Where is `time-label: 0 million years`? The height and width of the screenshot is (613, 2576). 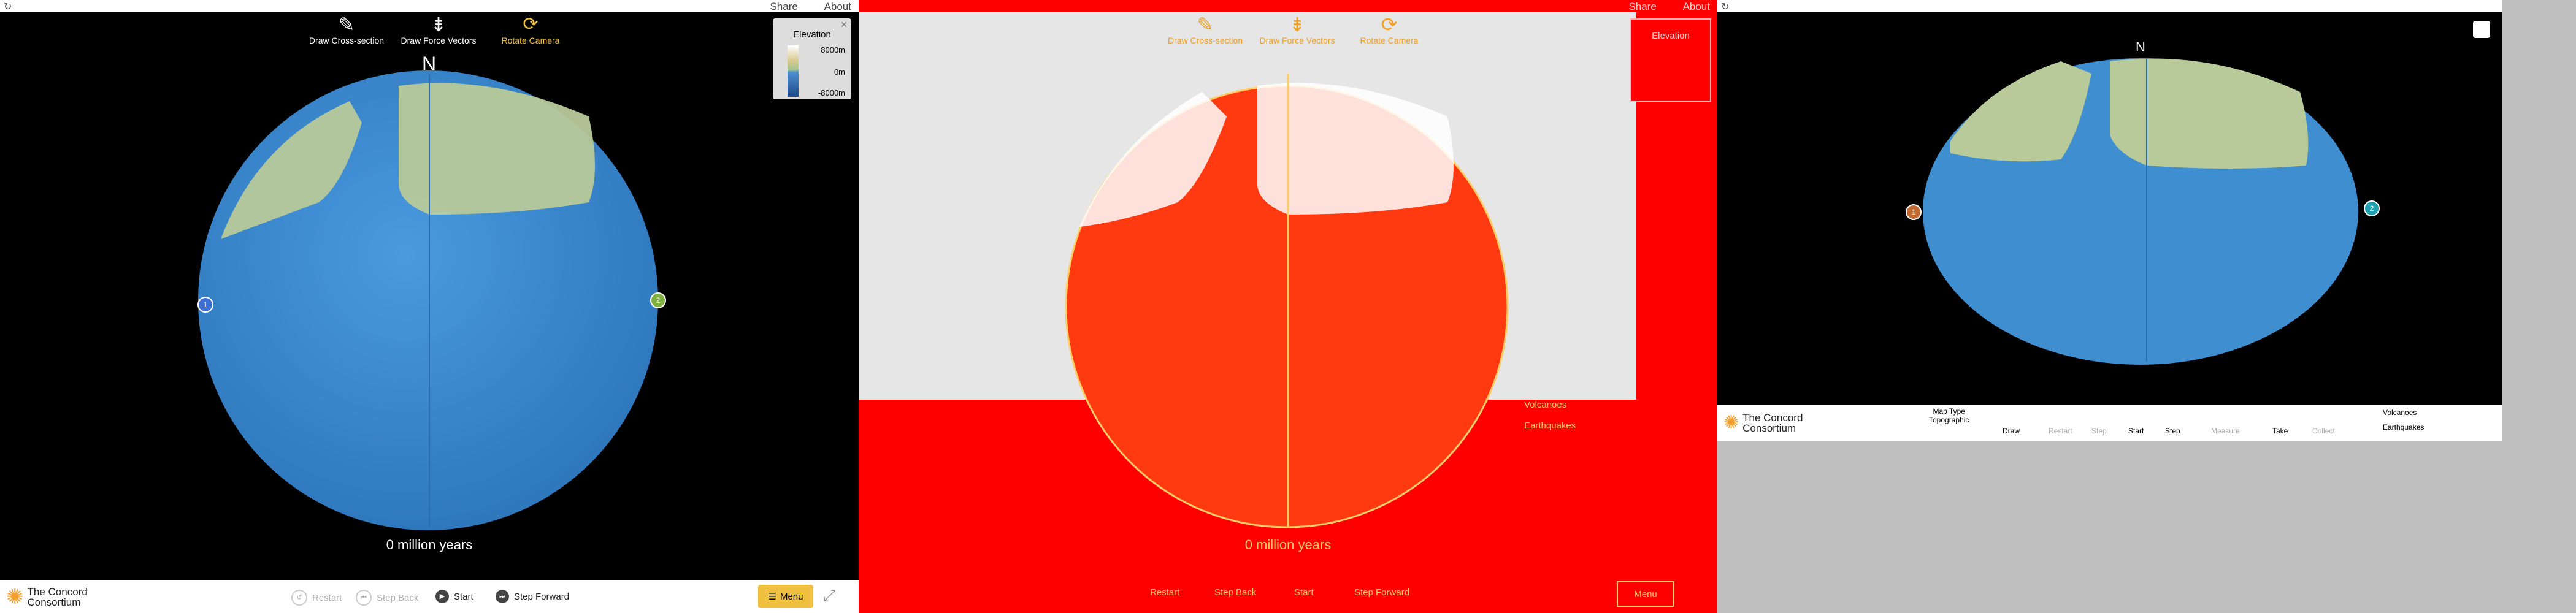
time-label: 0 million years is located at coordinates (429, 544).